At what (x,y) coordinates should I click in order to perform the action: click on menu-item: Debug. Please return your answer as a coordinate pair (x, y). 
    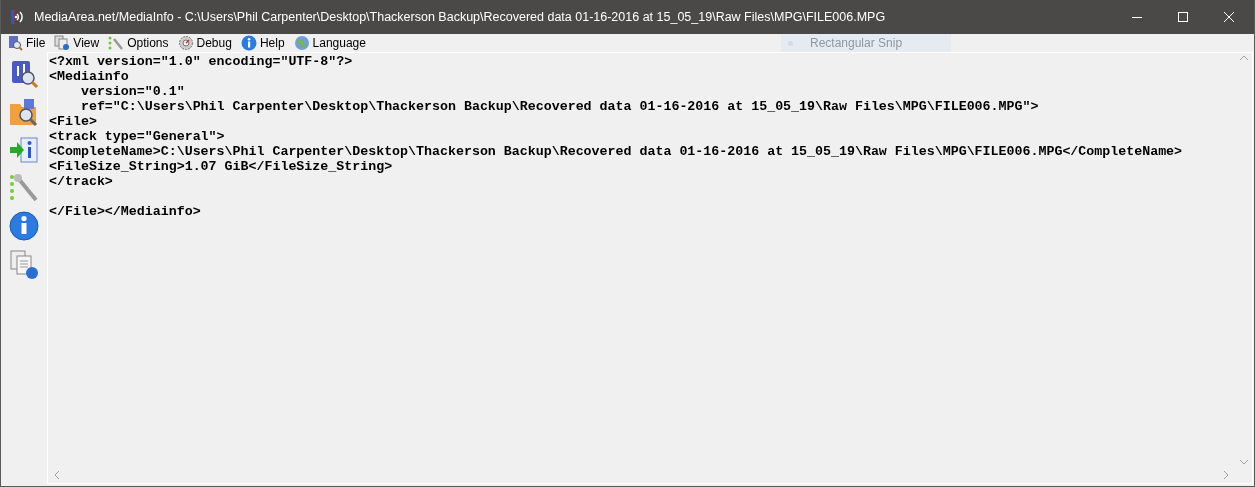
    Looking at the image, I should click on (204, 43).